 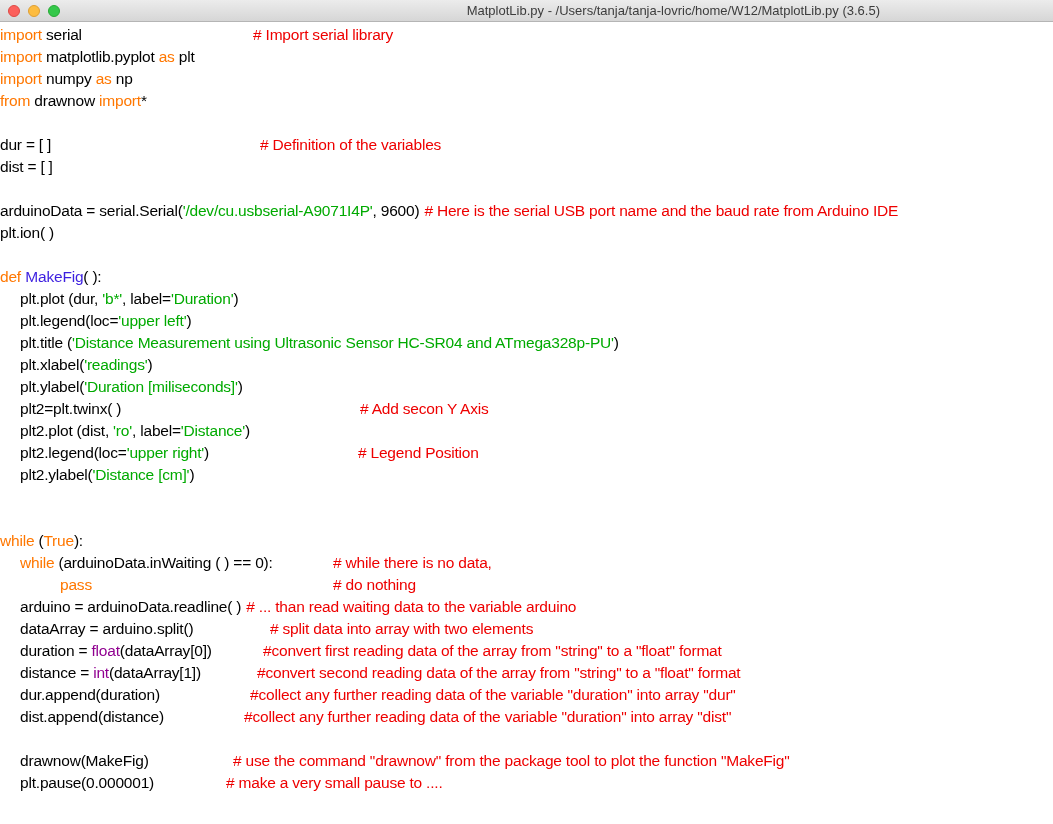 What do you see at coordinates (107, 629) in the screenshot?
I see `code-text: dataArray = arduino.split()` at bounding box center [107, 629].